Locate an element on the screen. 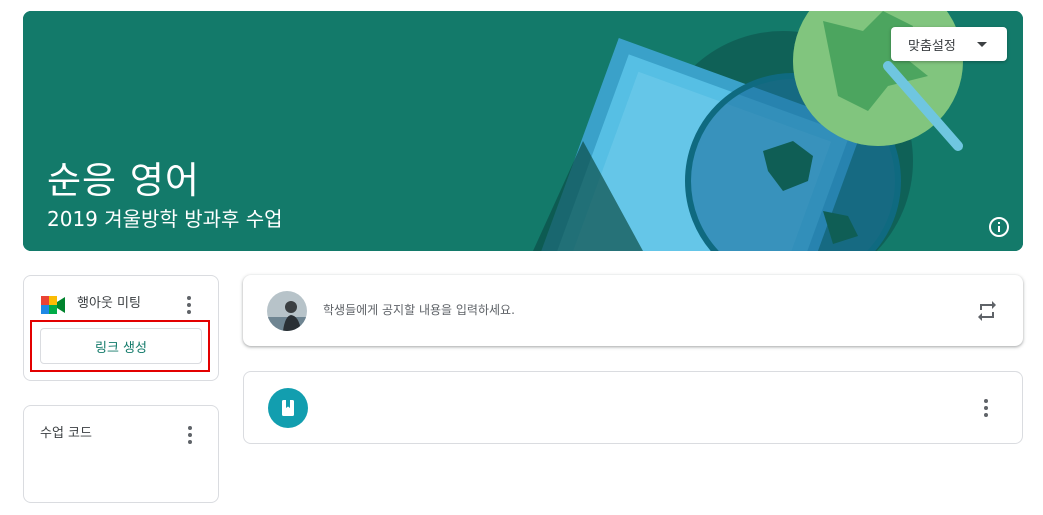  class-code-more-icon is located at coordinates (190, 435).